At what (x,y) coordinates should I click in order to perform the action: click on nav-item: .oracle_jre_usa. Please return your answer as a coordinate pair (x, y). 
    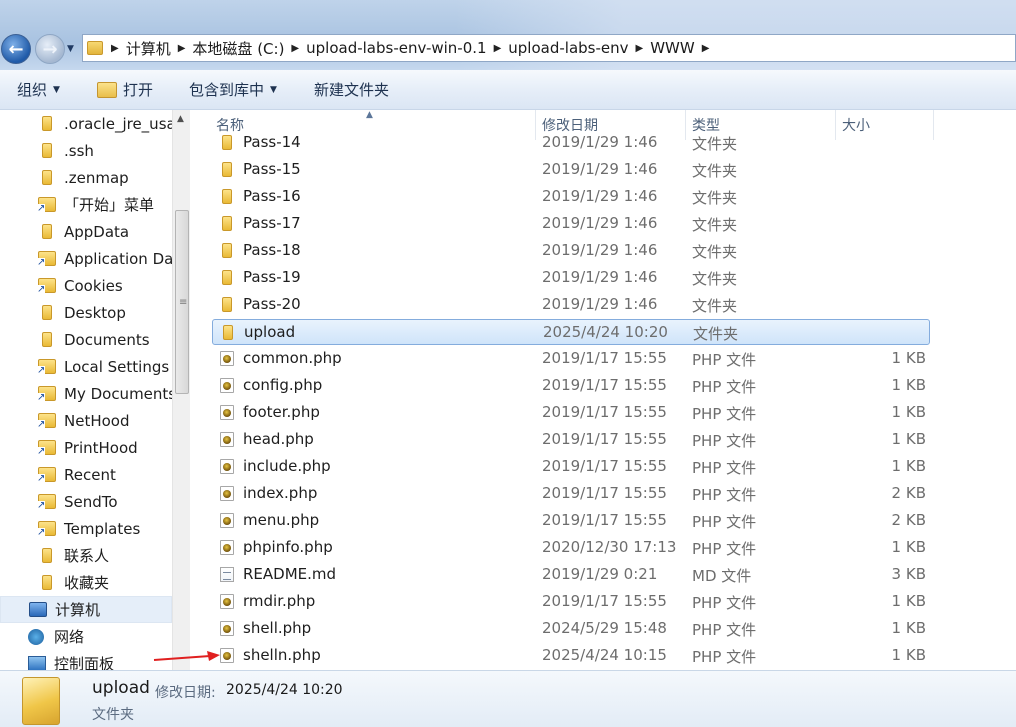
    Looking at the image, I should click on (86, 123).